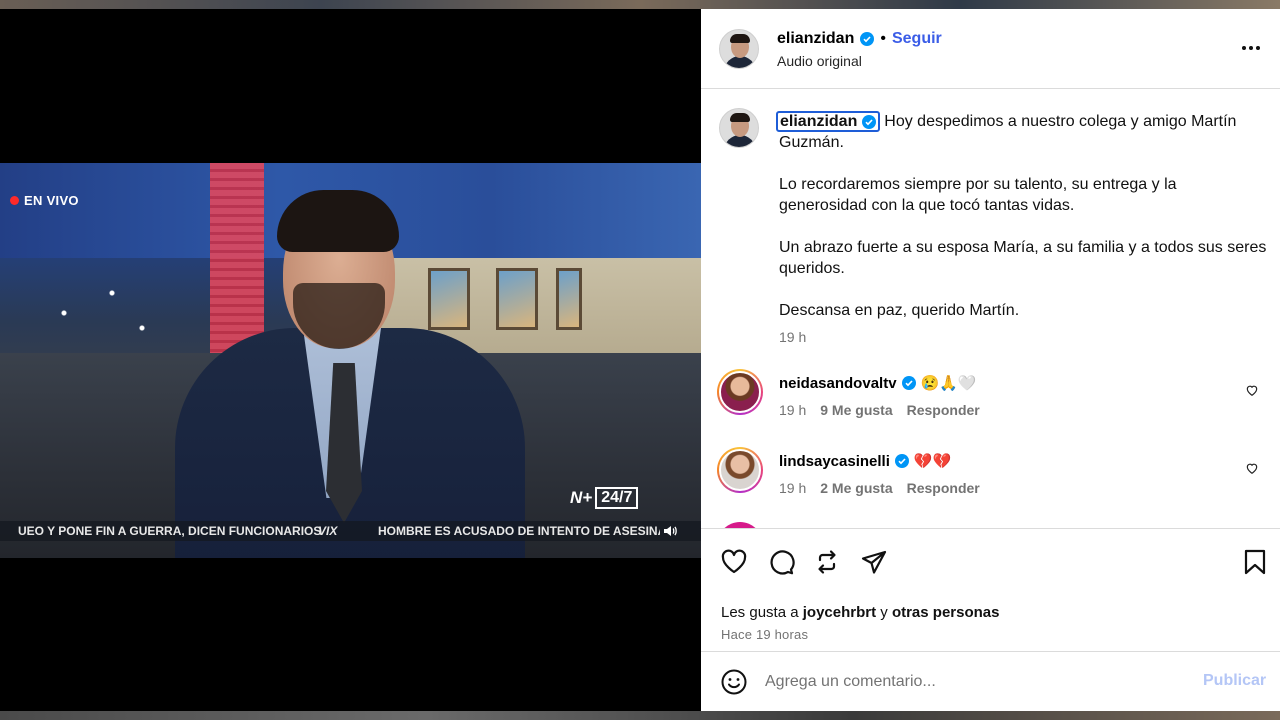 The width and height of the screenshot is (1280, 720). Describe the element at coordinates (815, 39) in the screenshot. I see `author-username: elianzidan` at that location.